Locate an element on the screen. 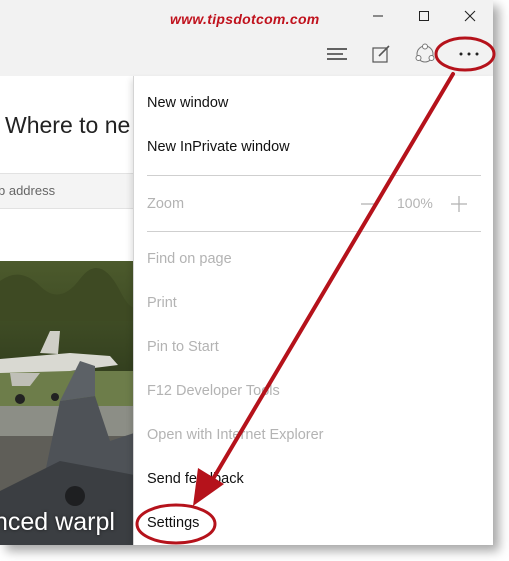 Image resolution: width=509 pixels, height=561 pixels. menu-item-pin-to-start: Pin to Start is located at coordinates (183, 347).